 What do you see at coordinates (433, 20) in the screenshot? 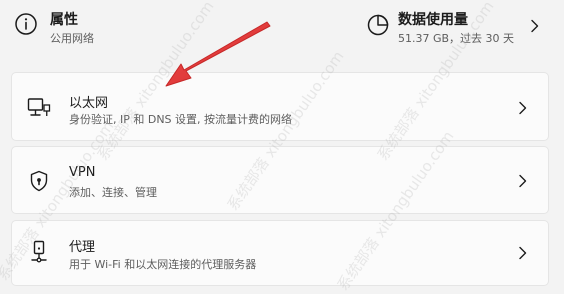
I see `data-usage-title: 数据使用量` at bounding box center [433, 20].